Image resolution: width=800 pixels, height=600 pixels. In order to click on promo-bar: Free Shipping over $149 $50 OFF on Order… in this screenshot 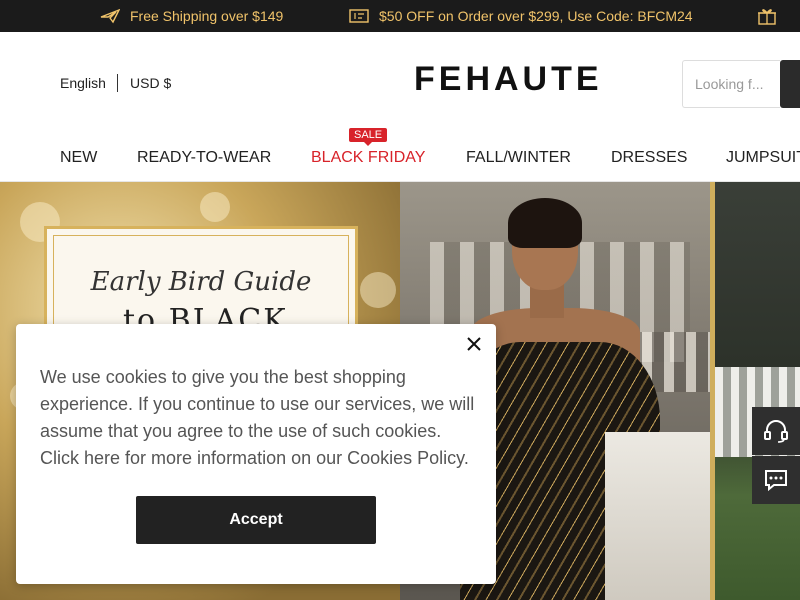, I will do `click(400, 16)`.